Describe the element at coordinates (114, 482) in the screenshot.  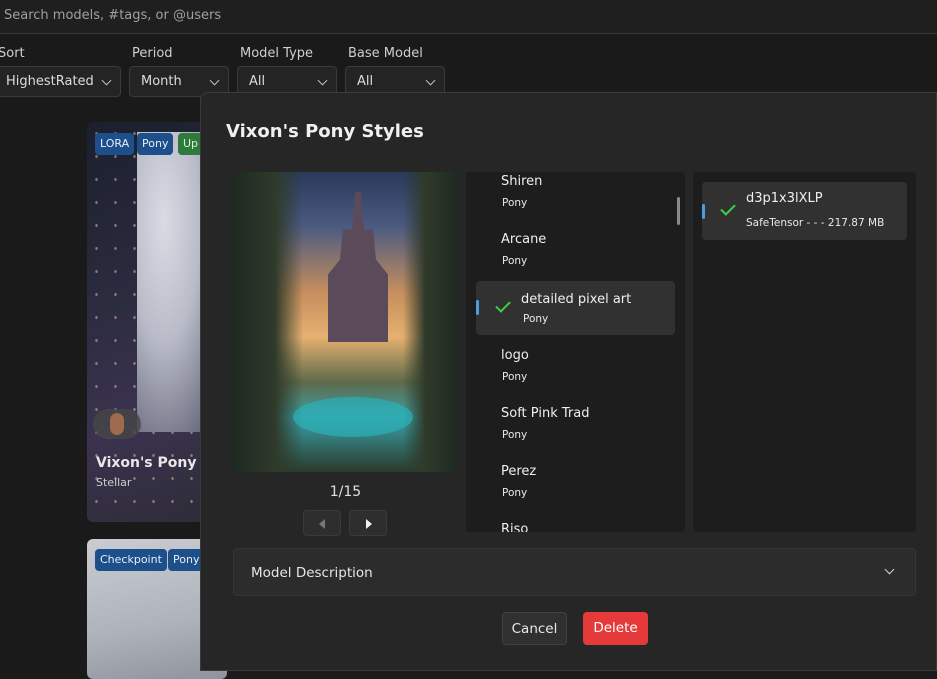
I see `card-author: Stellar` at that location.